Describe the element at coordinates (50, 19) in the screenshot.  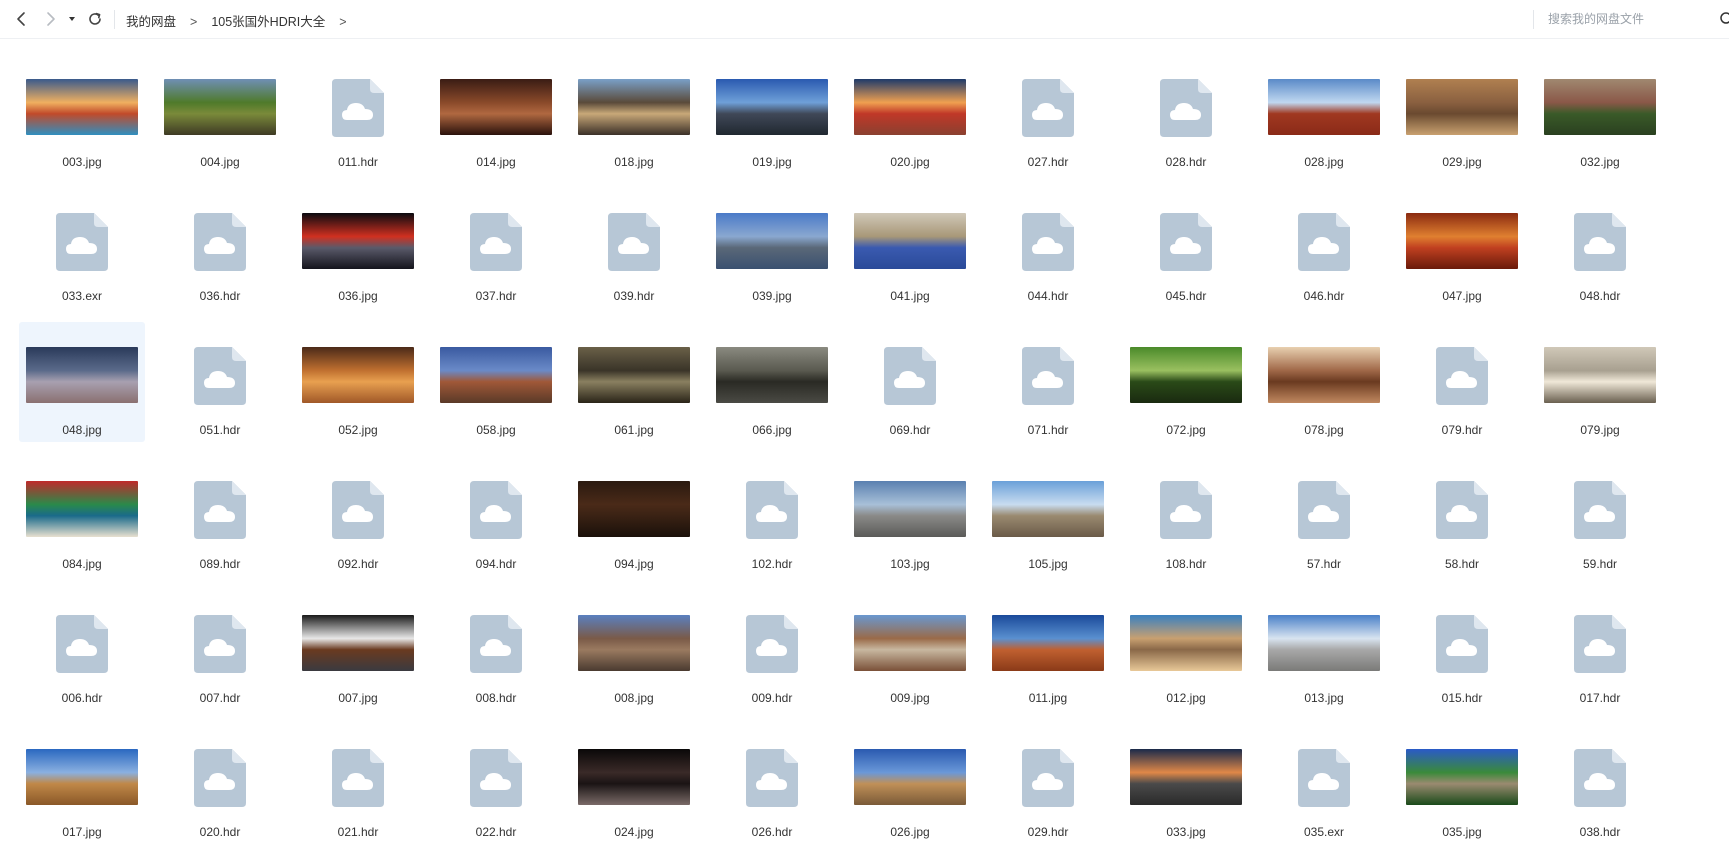
I see `forward-button` at that location.